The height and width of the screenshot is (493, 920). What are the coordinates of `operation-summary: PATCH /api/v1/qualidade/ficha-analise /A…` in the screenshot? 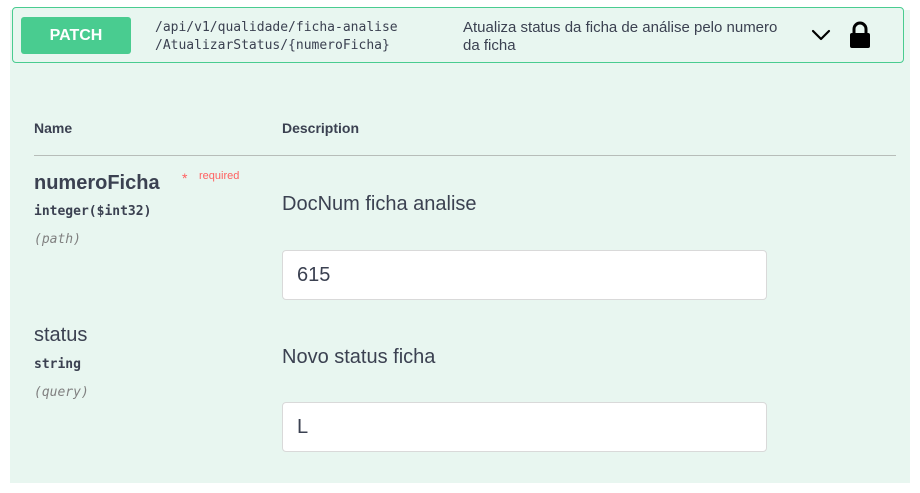 It's located at (458, 35).